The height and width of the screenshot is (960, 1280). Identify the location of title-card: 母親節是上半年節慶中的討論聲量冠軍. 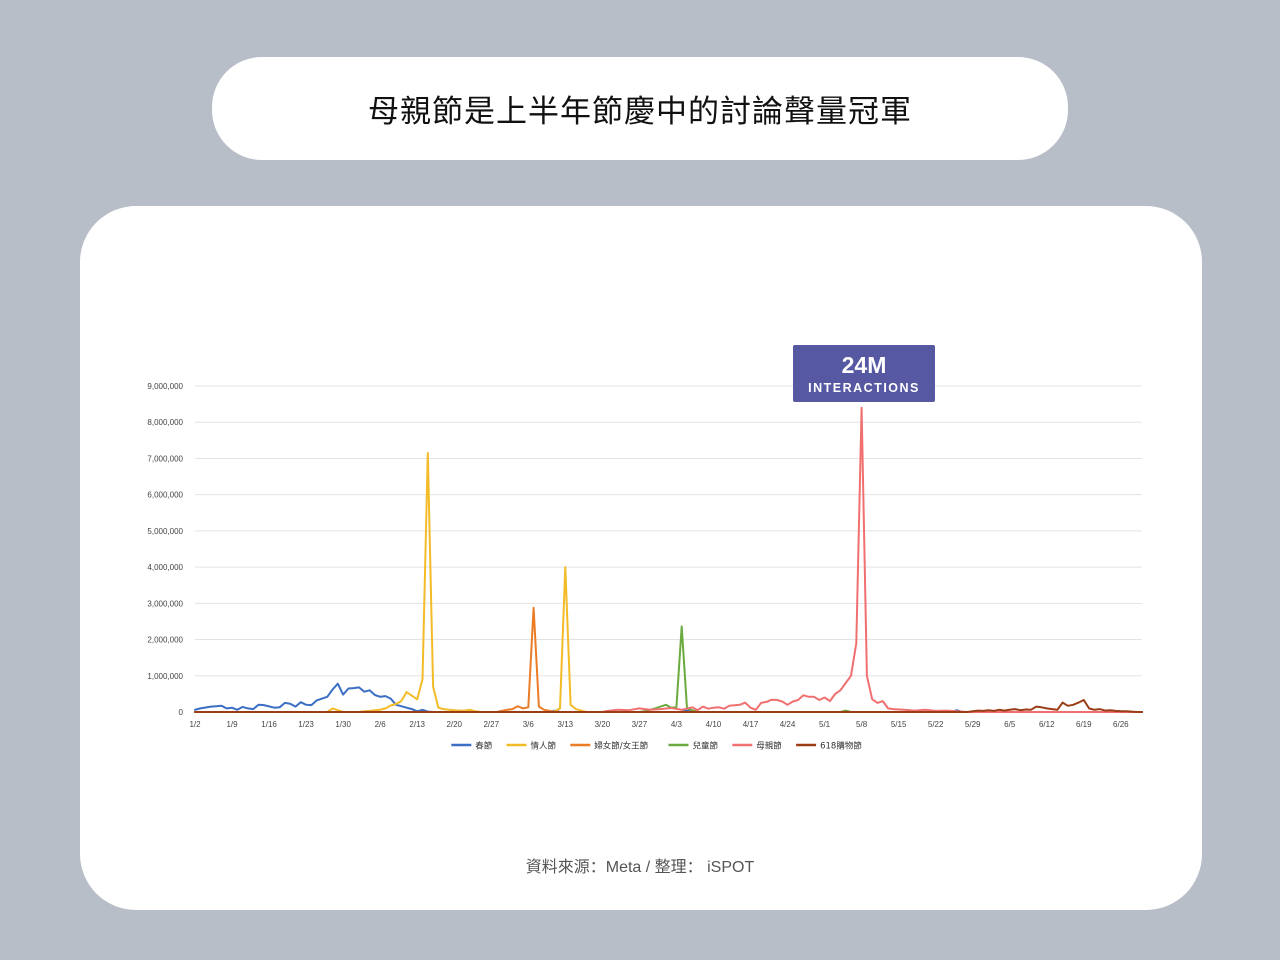
(640, 108).